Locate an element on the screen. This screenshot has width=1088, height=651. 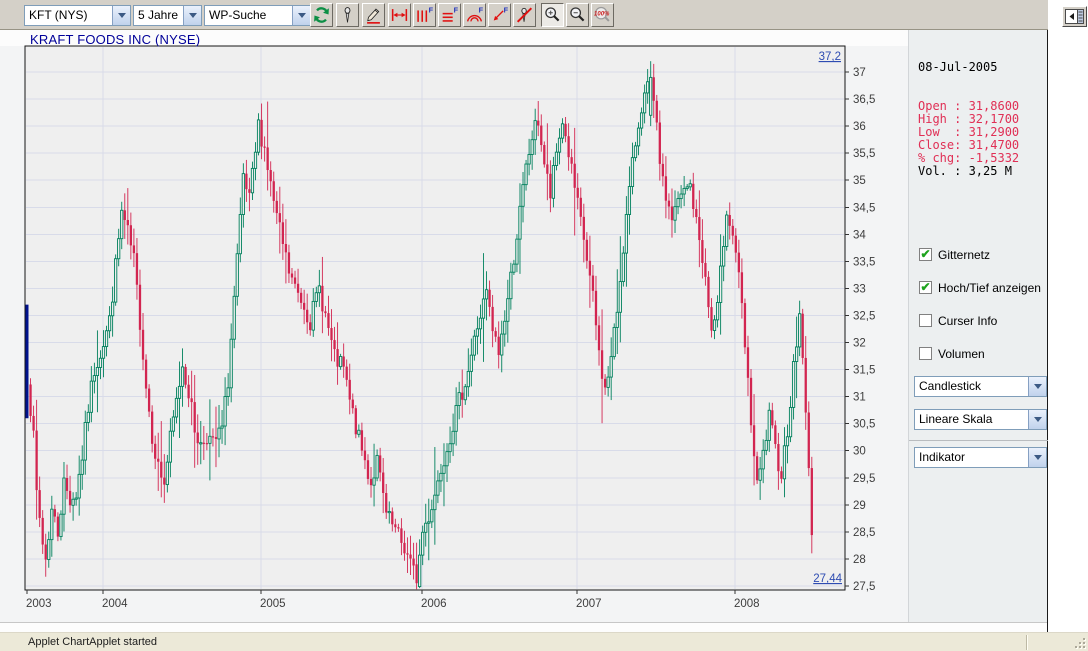
fibonacci-arcs-icon: F is located at coordinates (475, 14).